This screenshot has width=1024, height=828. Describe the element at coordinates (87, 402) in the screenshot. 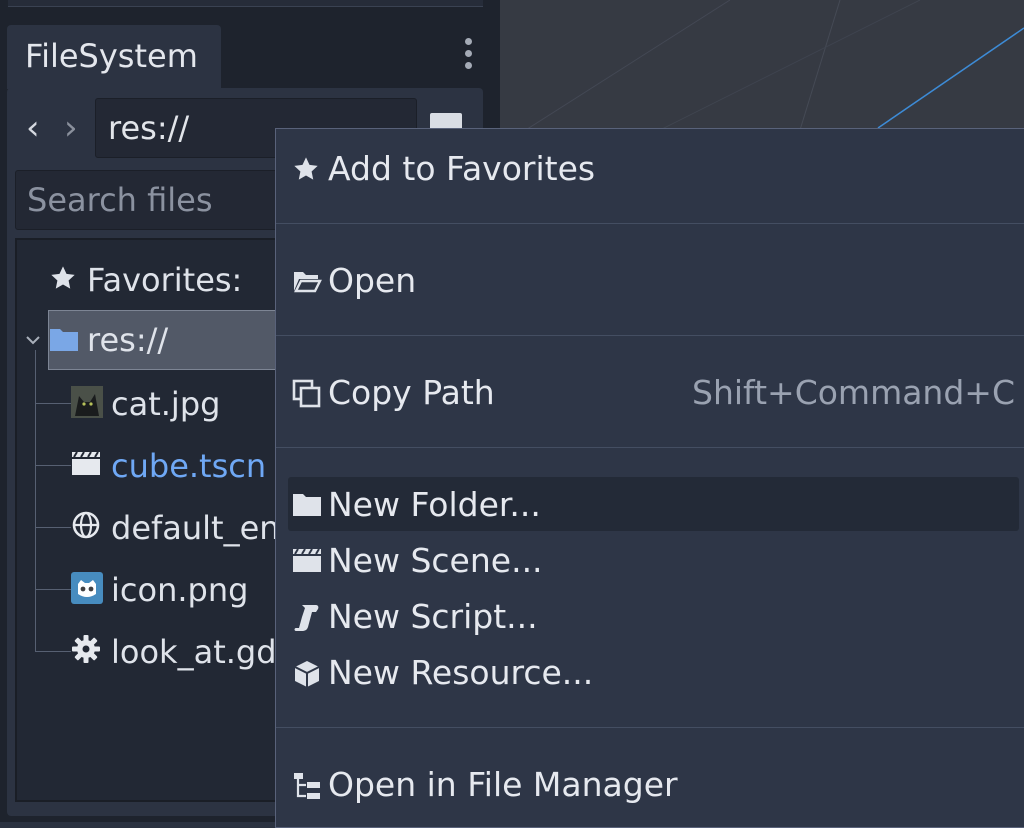

I see `image-thumbnail-icon` at that location.